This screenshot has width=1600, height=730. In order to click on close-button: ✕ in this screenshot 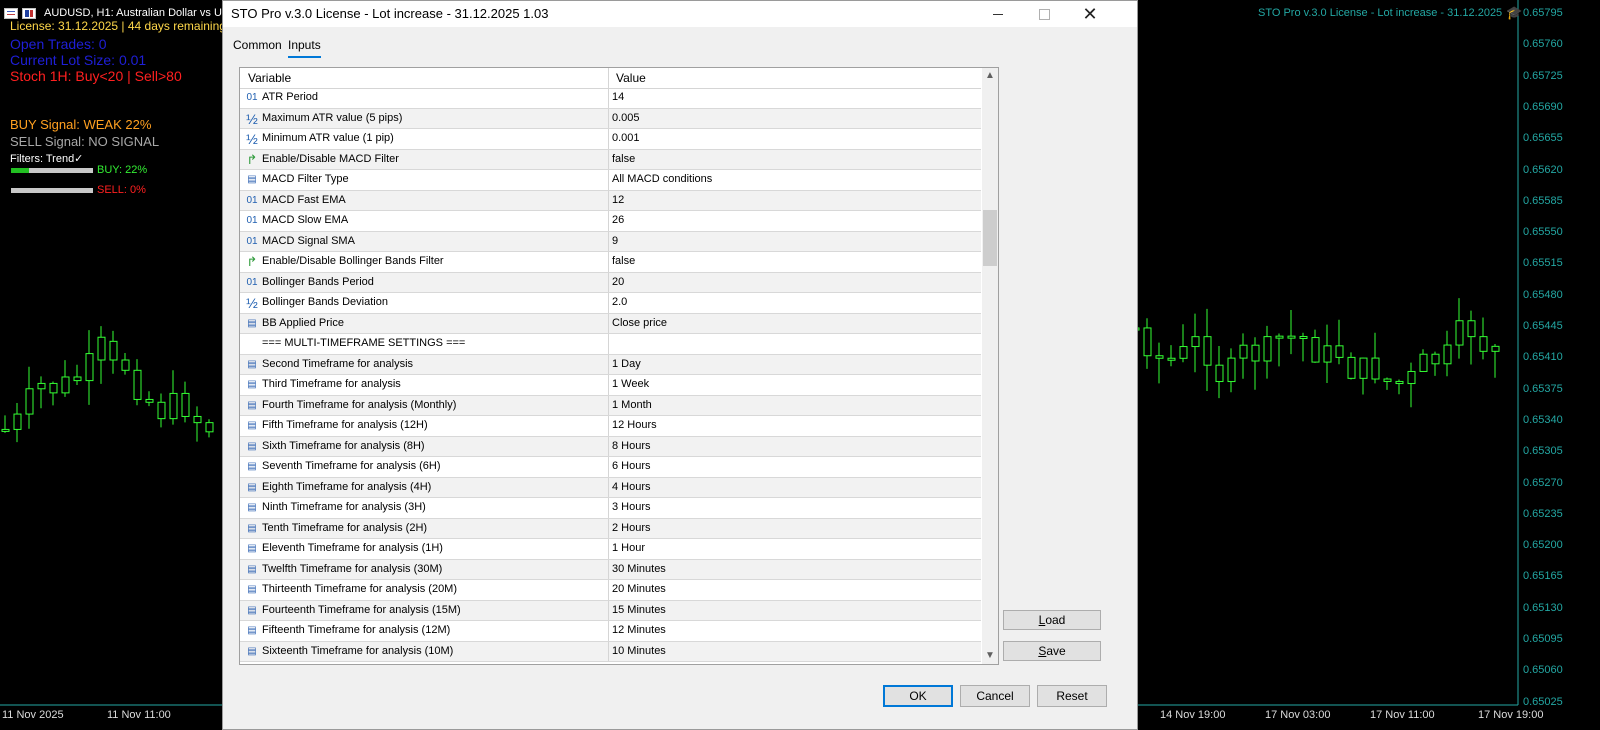, I will do `click(1090, 14)`.